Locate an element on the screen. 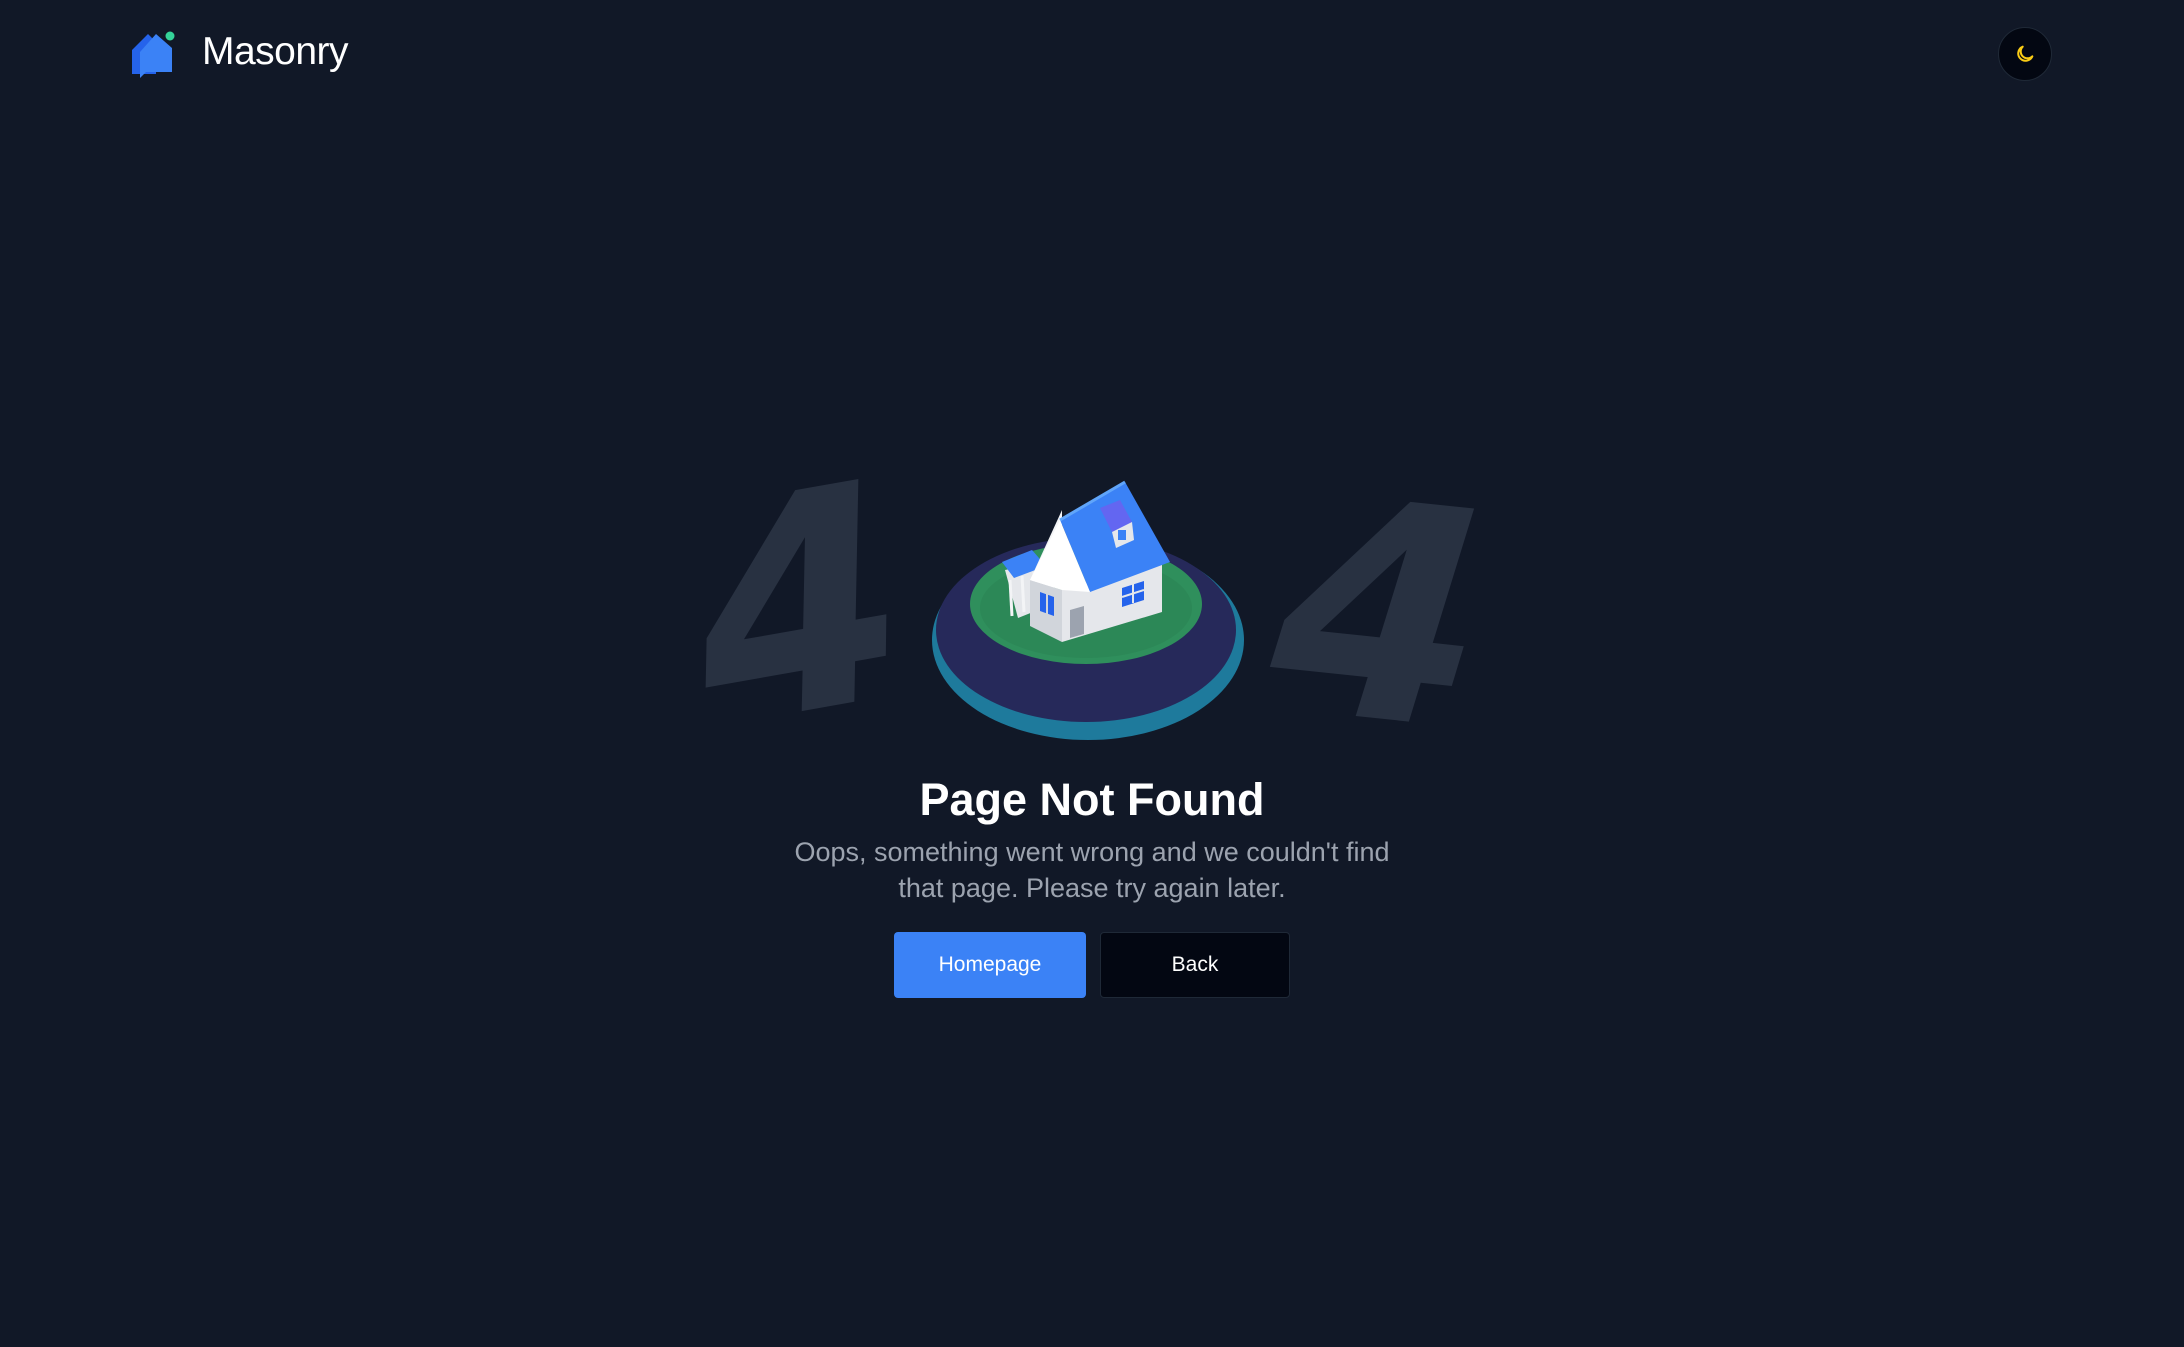  site-header: Masonry is located at coordinates (1092, 55).